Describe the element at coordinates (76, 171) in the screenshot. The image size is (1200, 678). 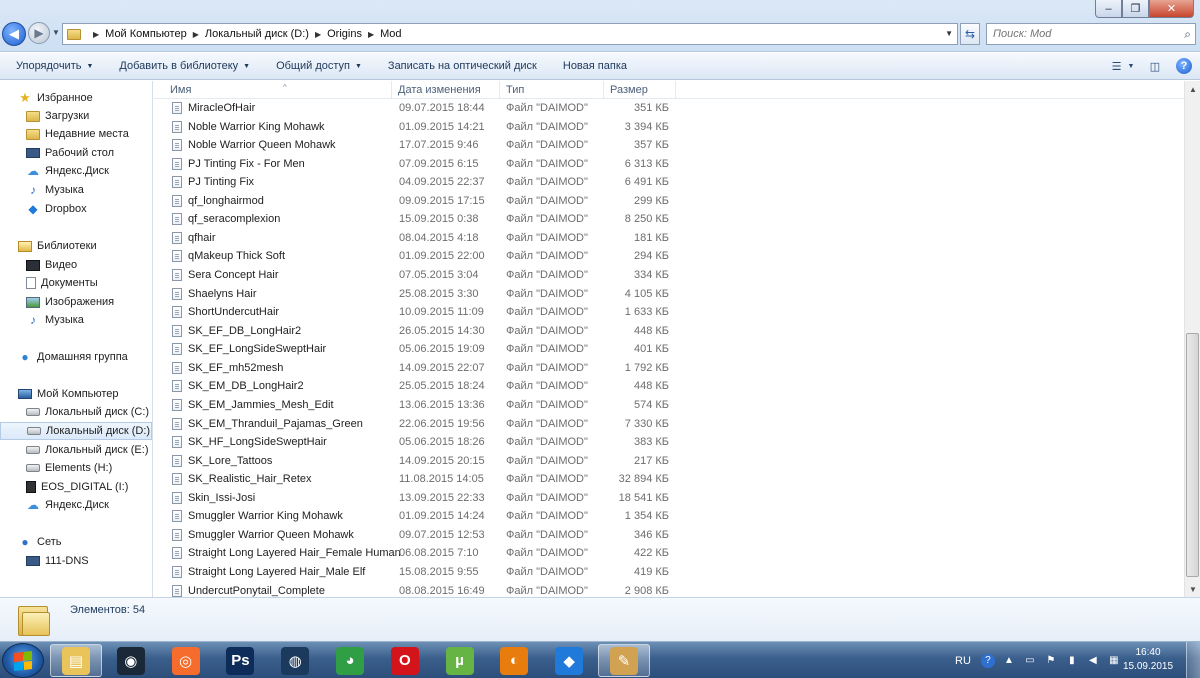
I see `nav-yandex-disk: ☁ Яндекс.Диск` at that location.